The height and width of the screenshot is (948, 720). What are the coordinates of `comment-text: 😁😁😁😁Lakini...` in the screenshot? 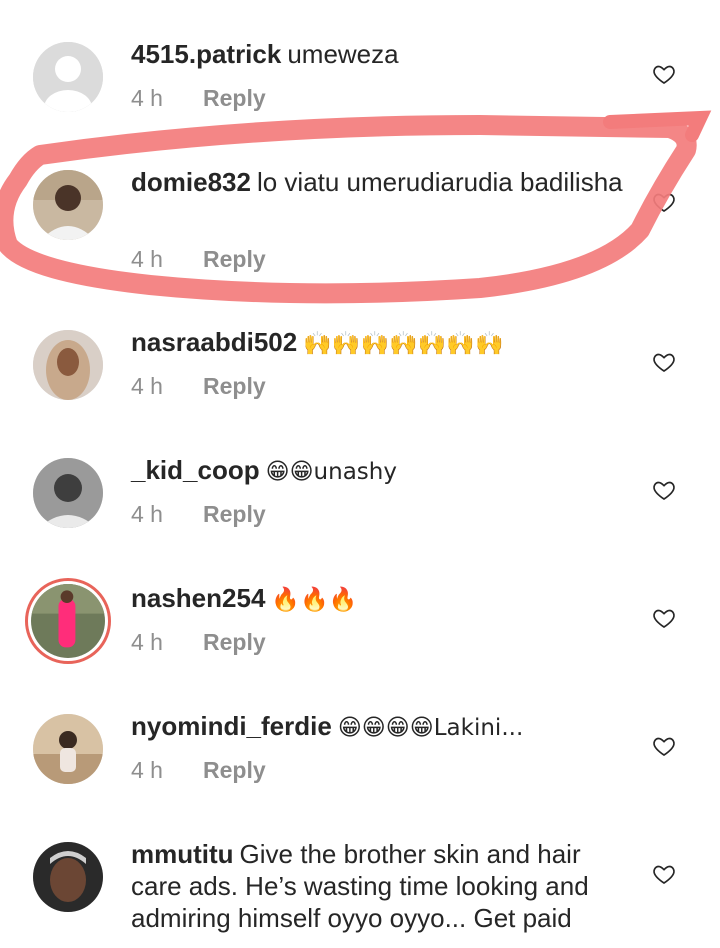 It's located at (430, 728).